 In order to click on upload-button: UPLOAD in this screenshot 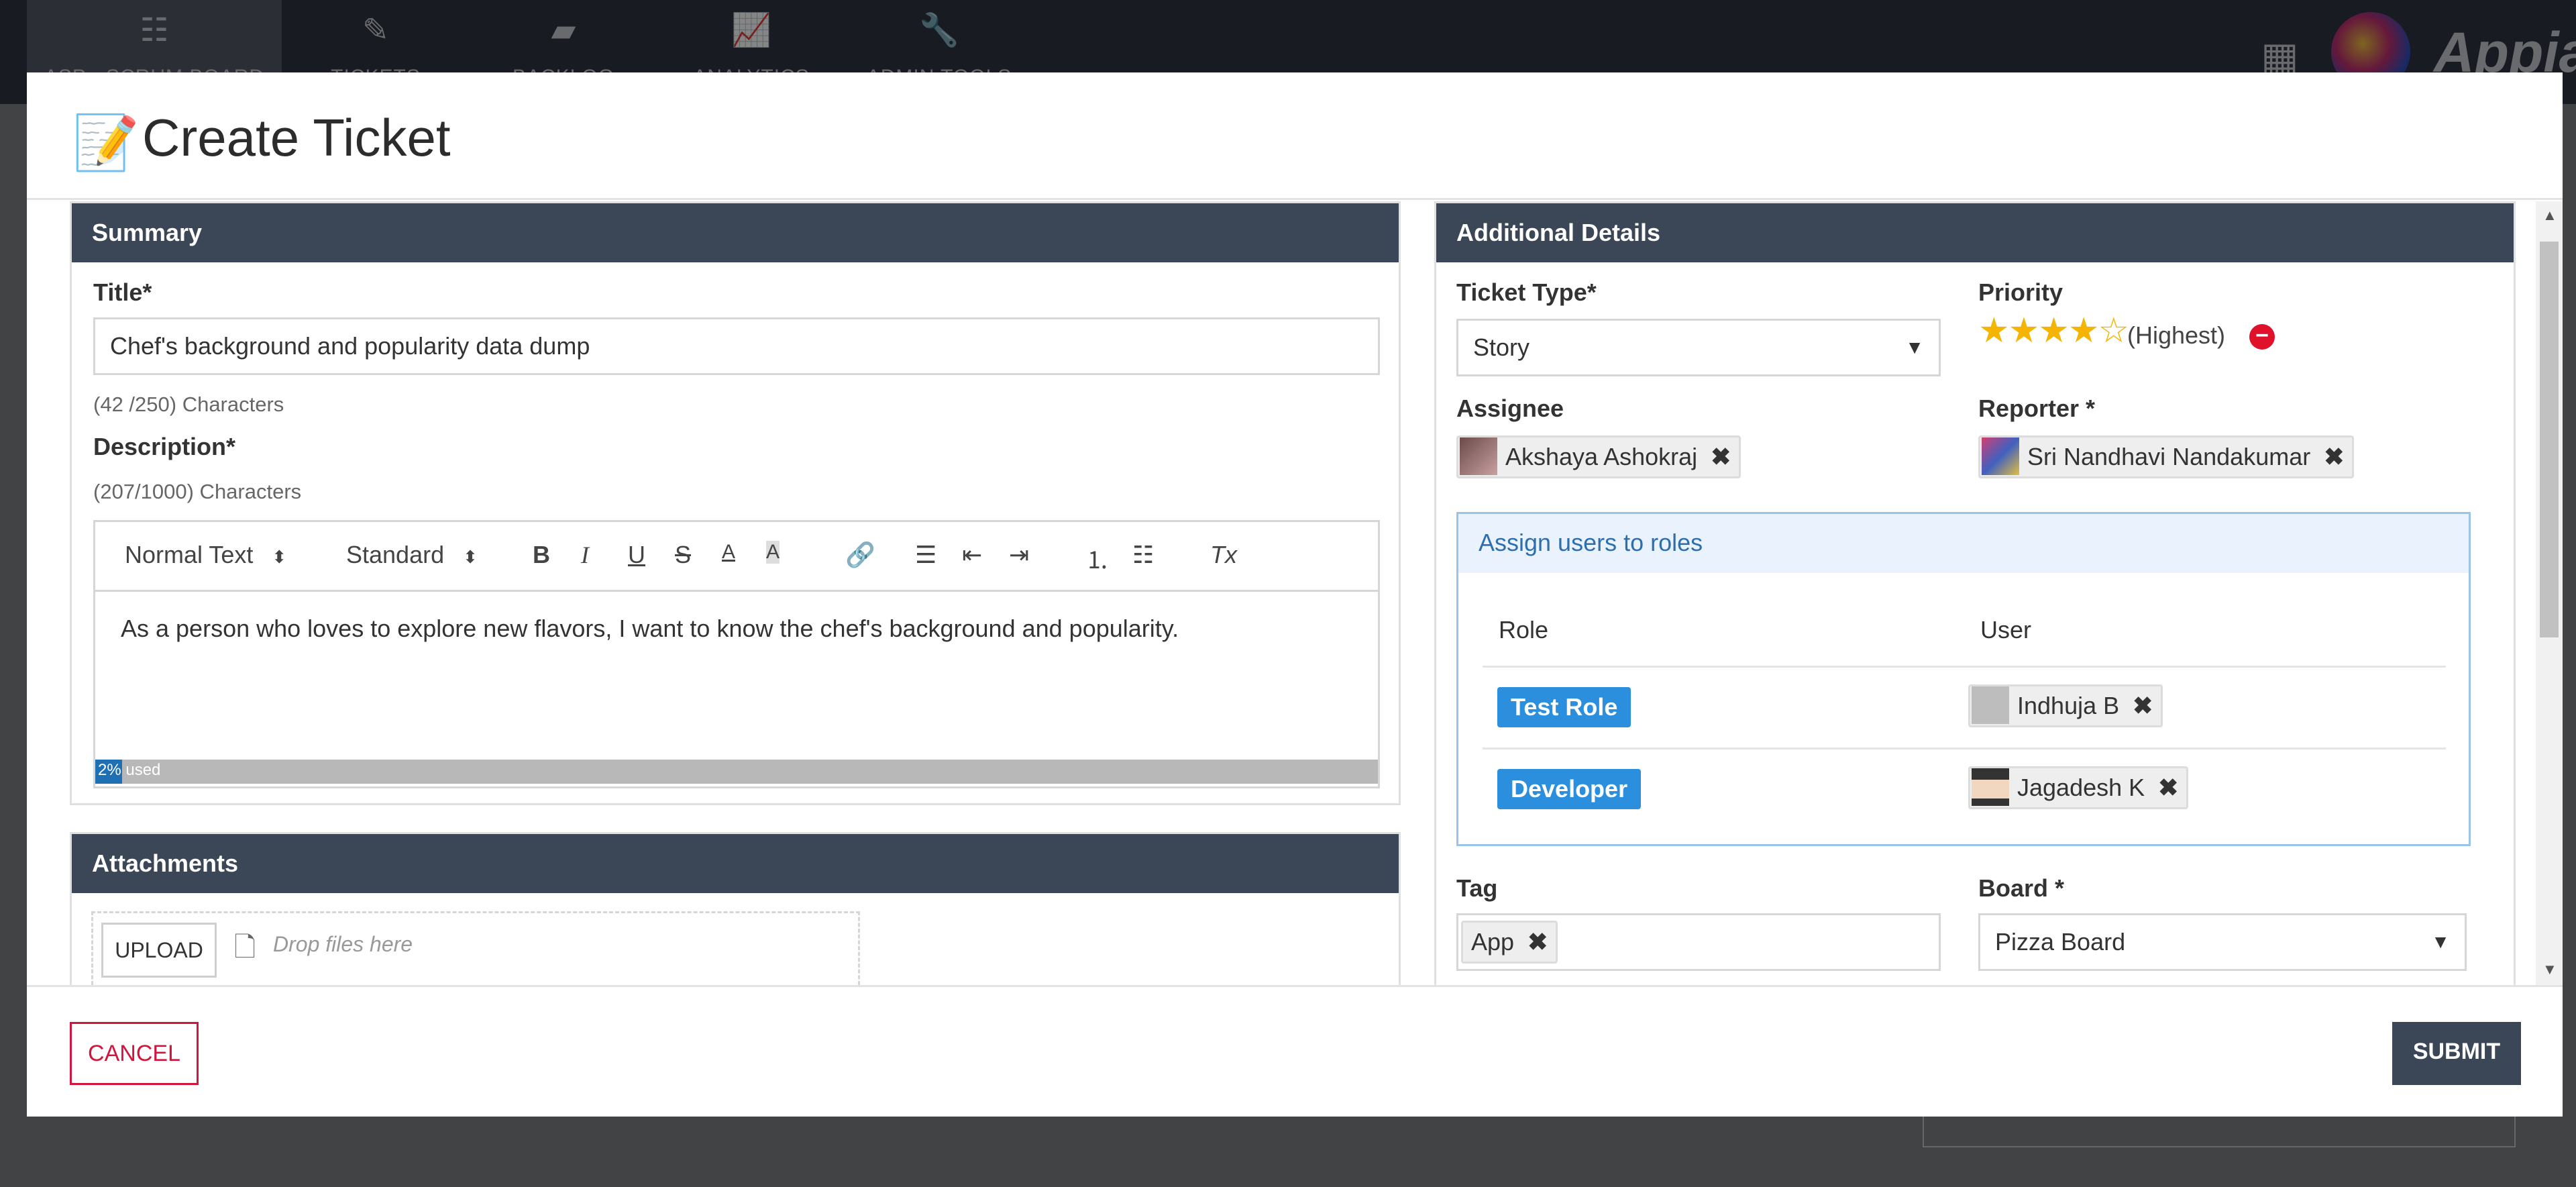, I will do `click(159, 950)`.